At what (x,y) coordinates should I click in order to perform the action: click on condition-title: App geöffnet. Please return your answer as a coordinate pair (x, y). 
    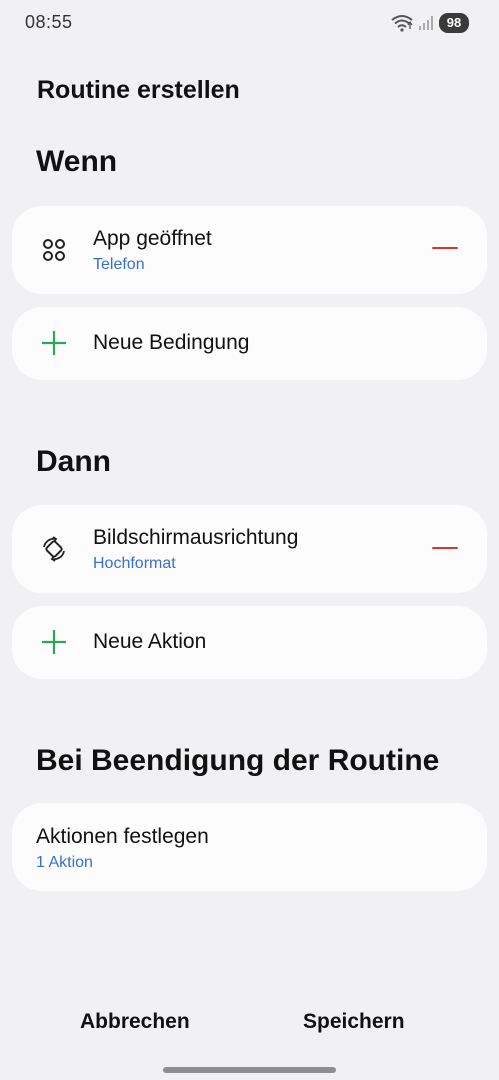
    Looking at the image, I should click on (152, 238).